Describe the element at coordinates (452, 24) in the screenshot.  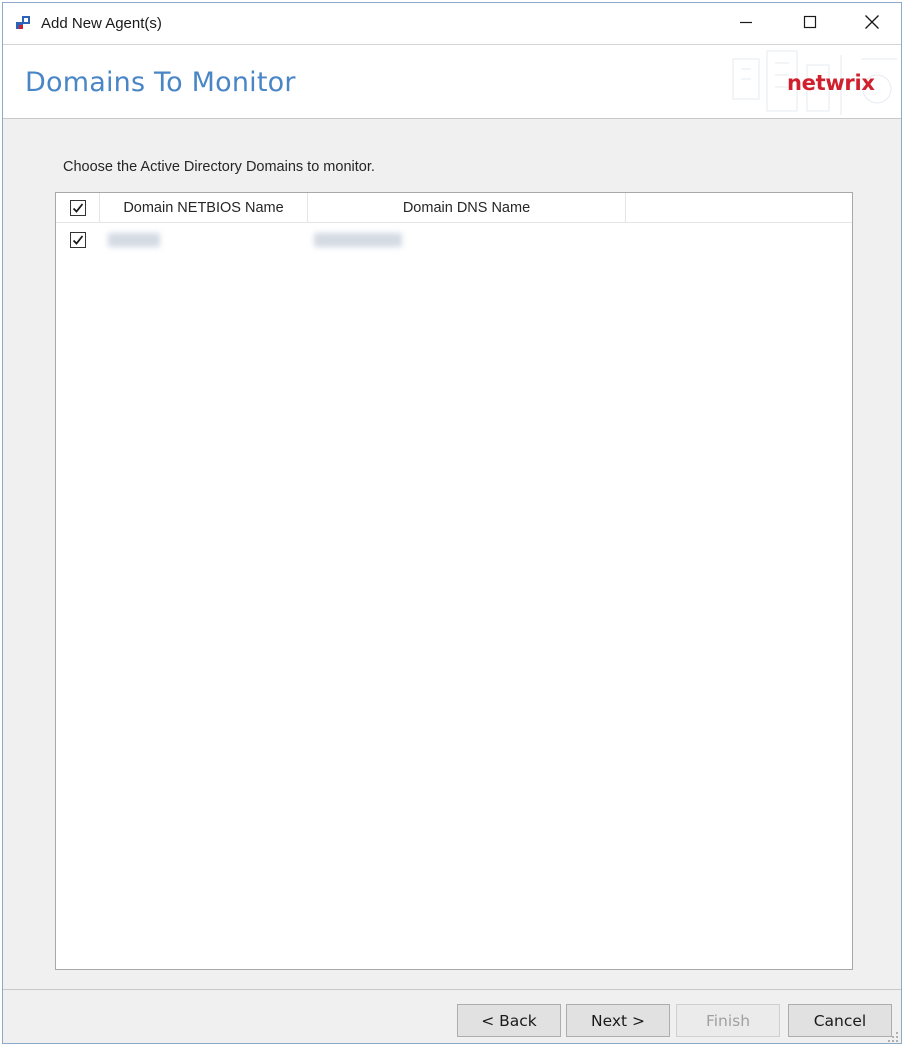
I see `title-bar: Add New Agent(s)` at that location.